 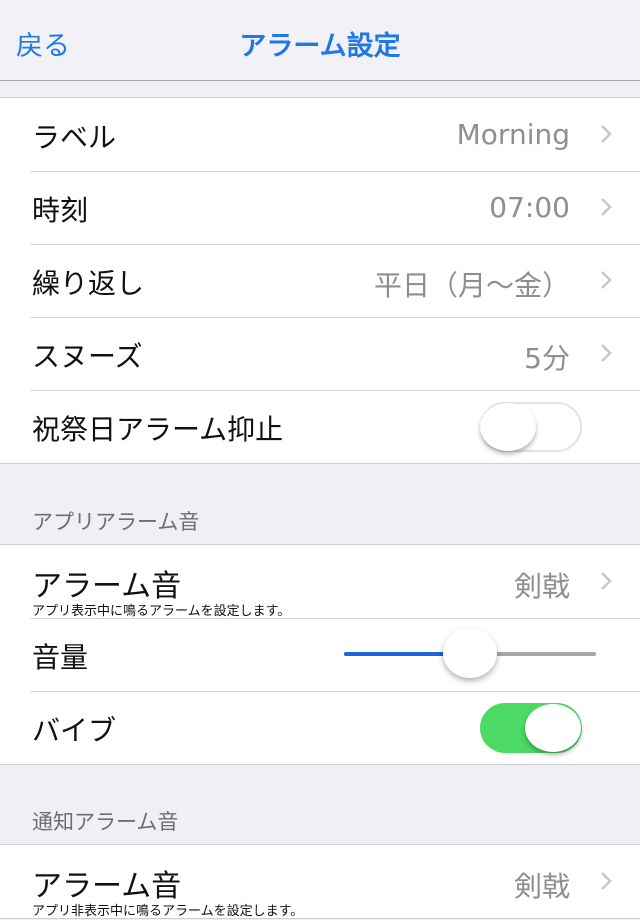 What do you see at coordinates (60, 657) in the screenshot?
I see `row-label: 音量` at bounding box center [60, 657].